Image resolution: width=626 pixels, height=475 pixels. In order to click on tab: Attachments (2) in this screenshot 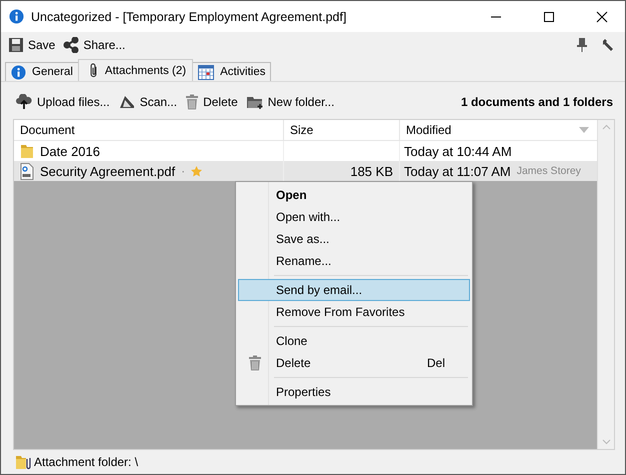, I will do `click(136, 70)`.